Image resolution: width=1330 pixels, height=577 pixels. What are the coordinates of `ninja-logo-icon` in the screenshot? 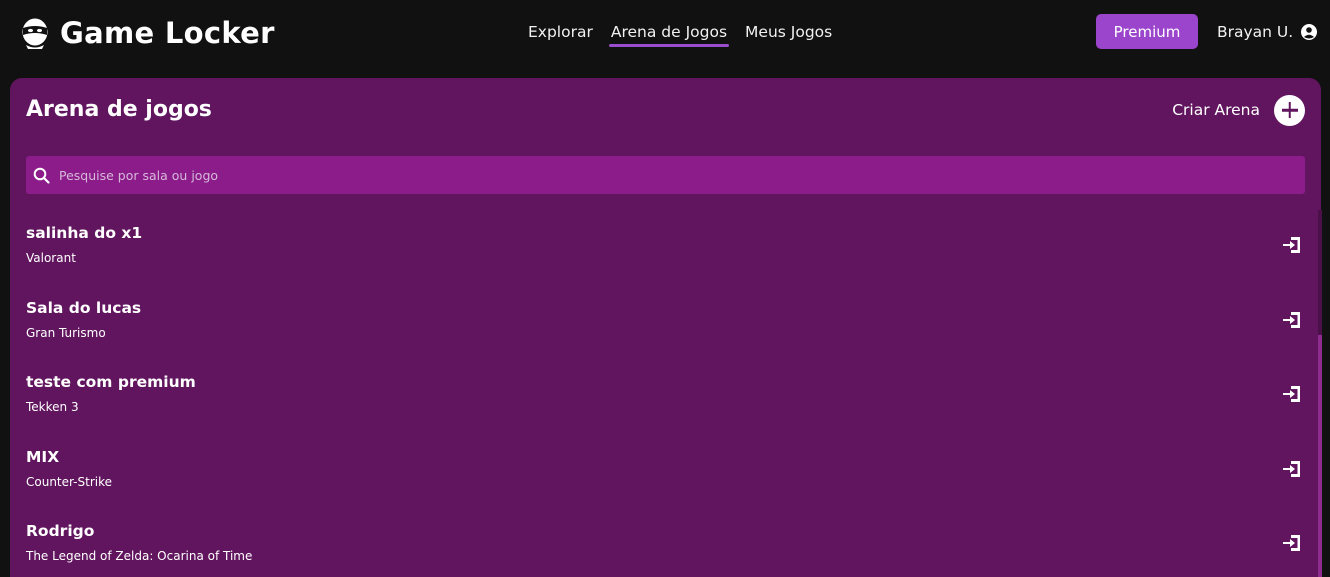 It's located at (36, 33).